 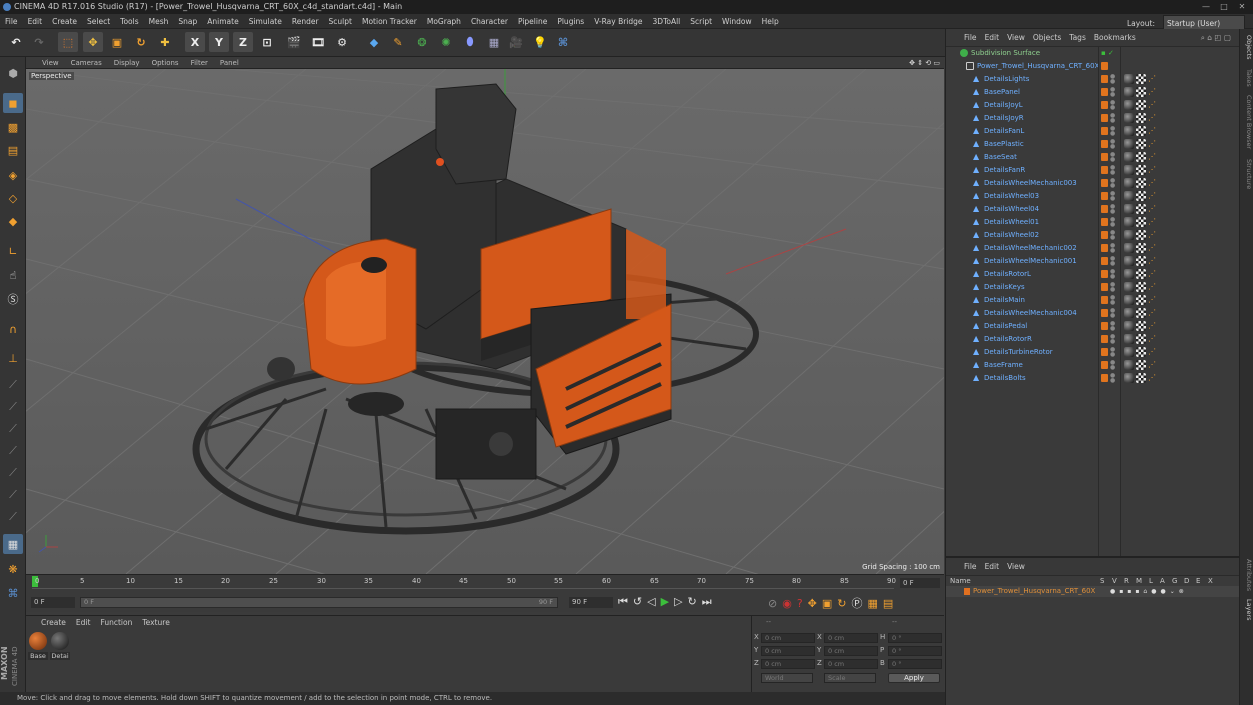 I want to click on pos-z-field: 0 cm, so click(x=788, y=664).